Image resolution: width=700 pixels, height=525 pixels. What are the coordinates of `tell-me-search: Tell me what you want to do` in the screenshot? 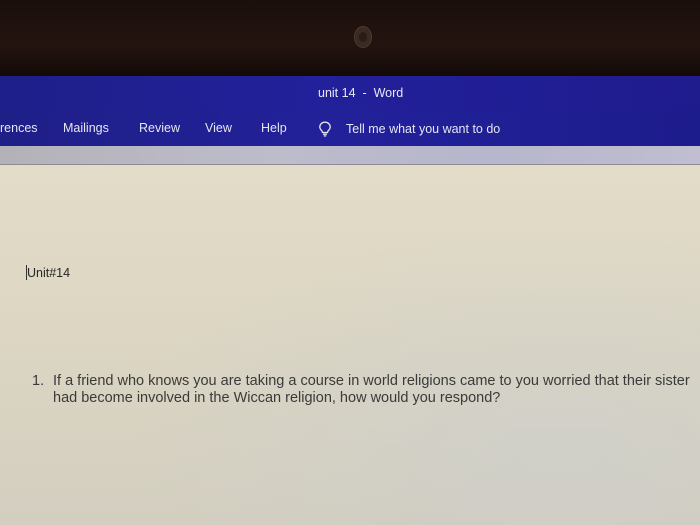 It's located at (409, 129).